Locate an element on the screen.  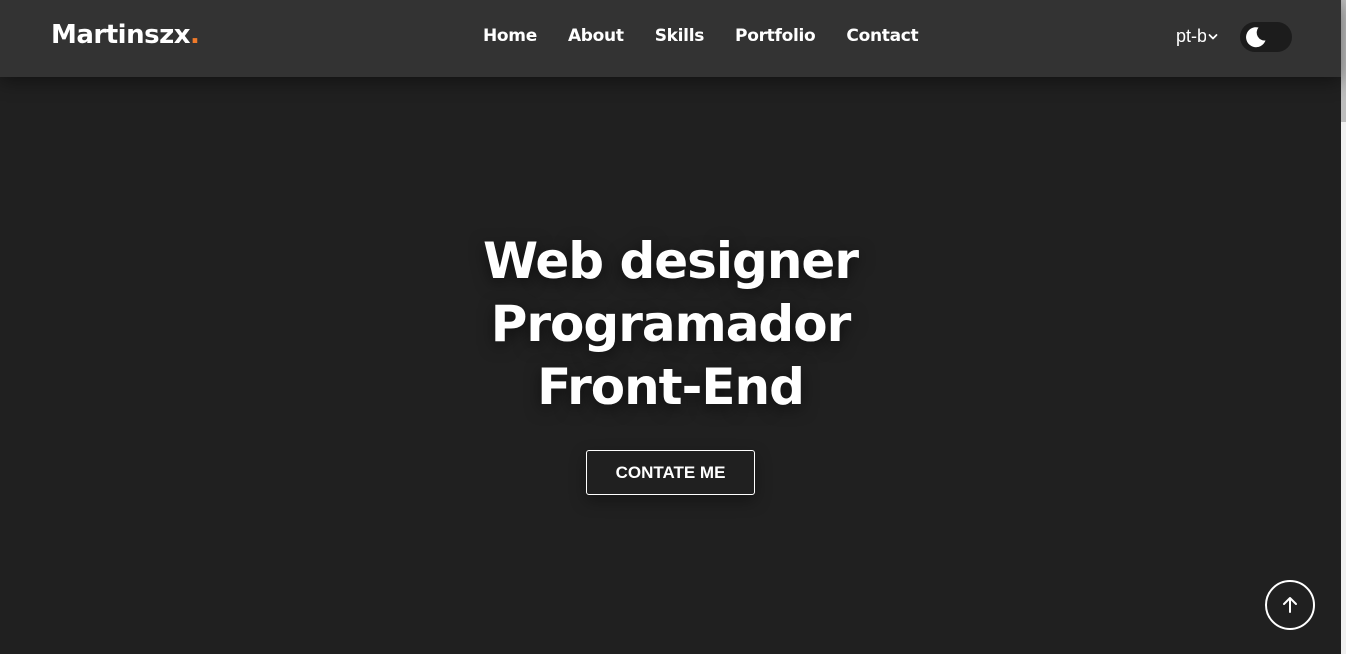
nav-skills: Skills is located at coordinates (680, 36).